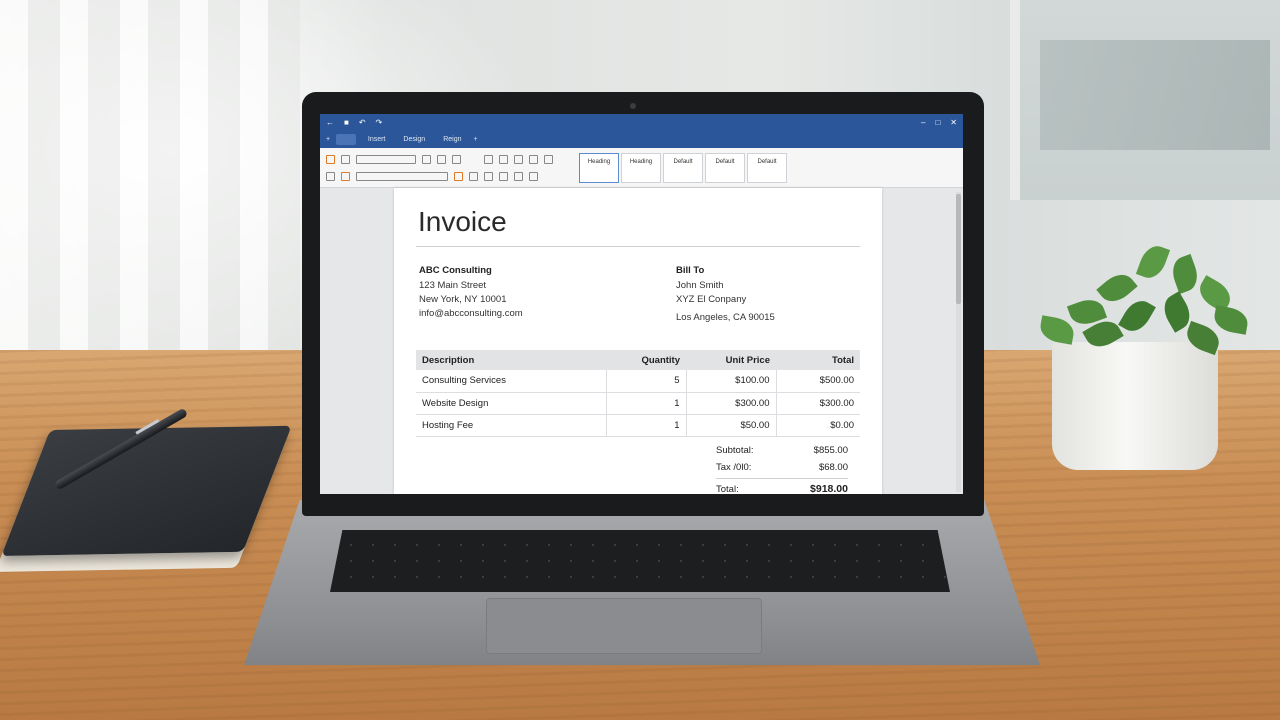 This screenshot has width=1280, height=720. I want to click on style-default-1: Default, so click(683, 167).